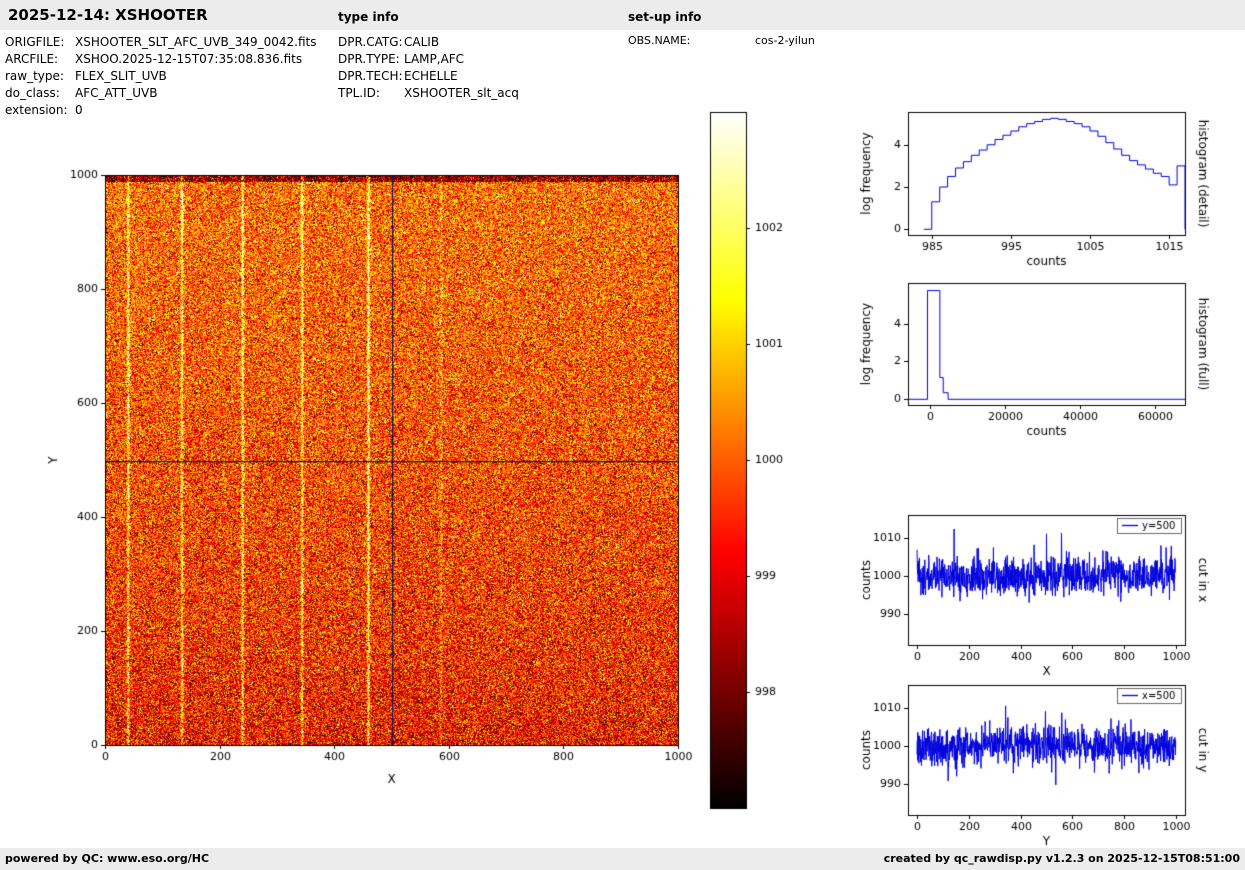  What do you see at coordinates (659, 40) in the screenshot?
I see `meta-label-obsname: OBS.NAME:` at bounding box center [659, 40].